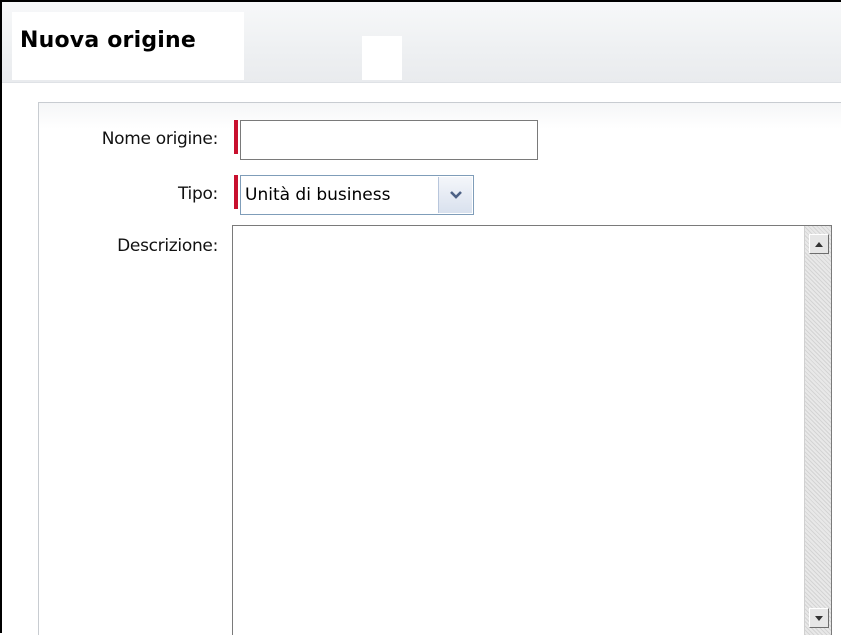 The width and height of the screenshot is (841, 635). What do you see at coordinates (817, 430) in the screenshot?
I see `description-scrollbar` at bounding box center [817, 430].